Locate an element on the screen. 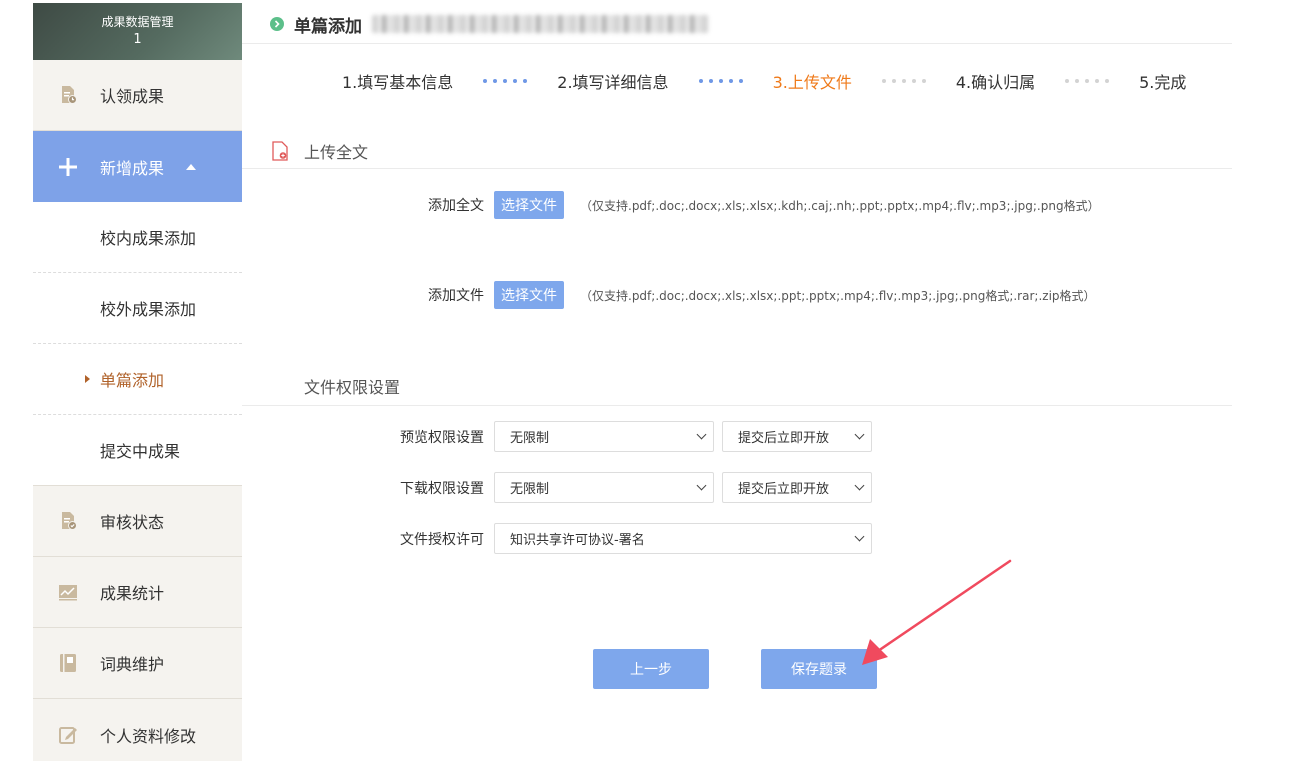 The image size is (1295, 761). sidebar-item-label: 个人资料修改 is located at coordinates (148, 736).